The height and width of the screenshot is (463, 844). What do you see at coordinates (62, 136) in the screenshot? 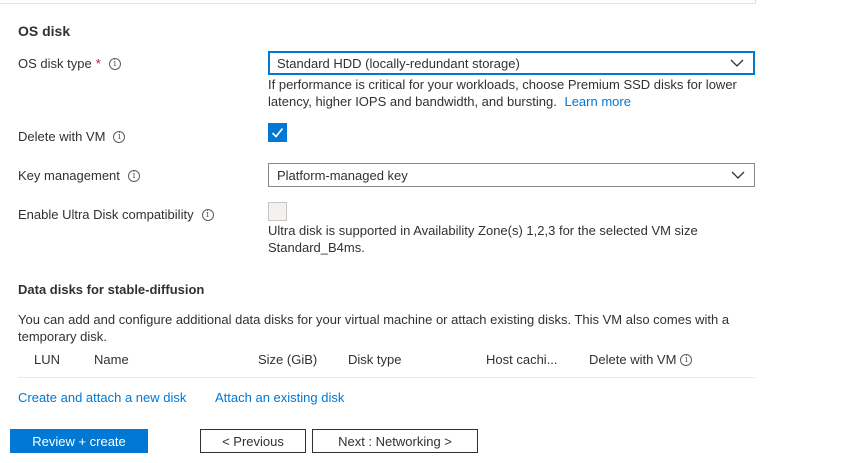
I see `delete-with-vm-label: Delete with VM` at bounding box center [62, 136].